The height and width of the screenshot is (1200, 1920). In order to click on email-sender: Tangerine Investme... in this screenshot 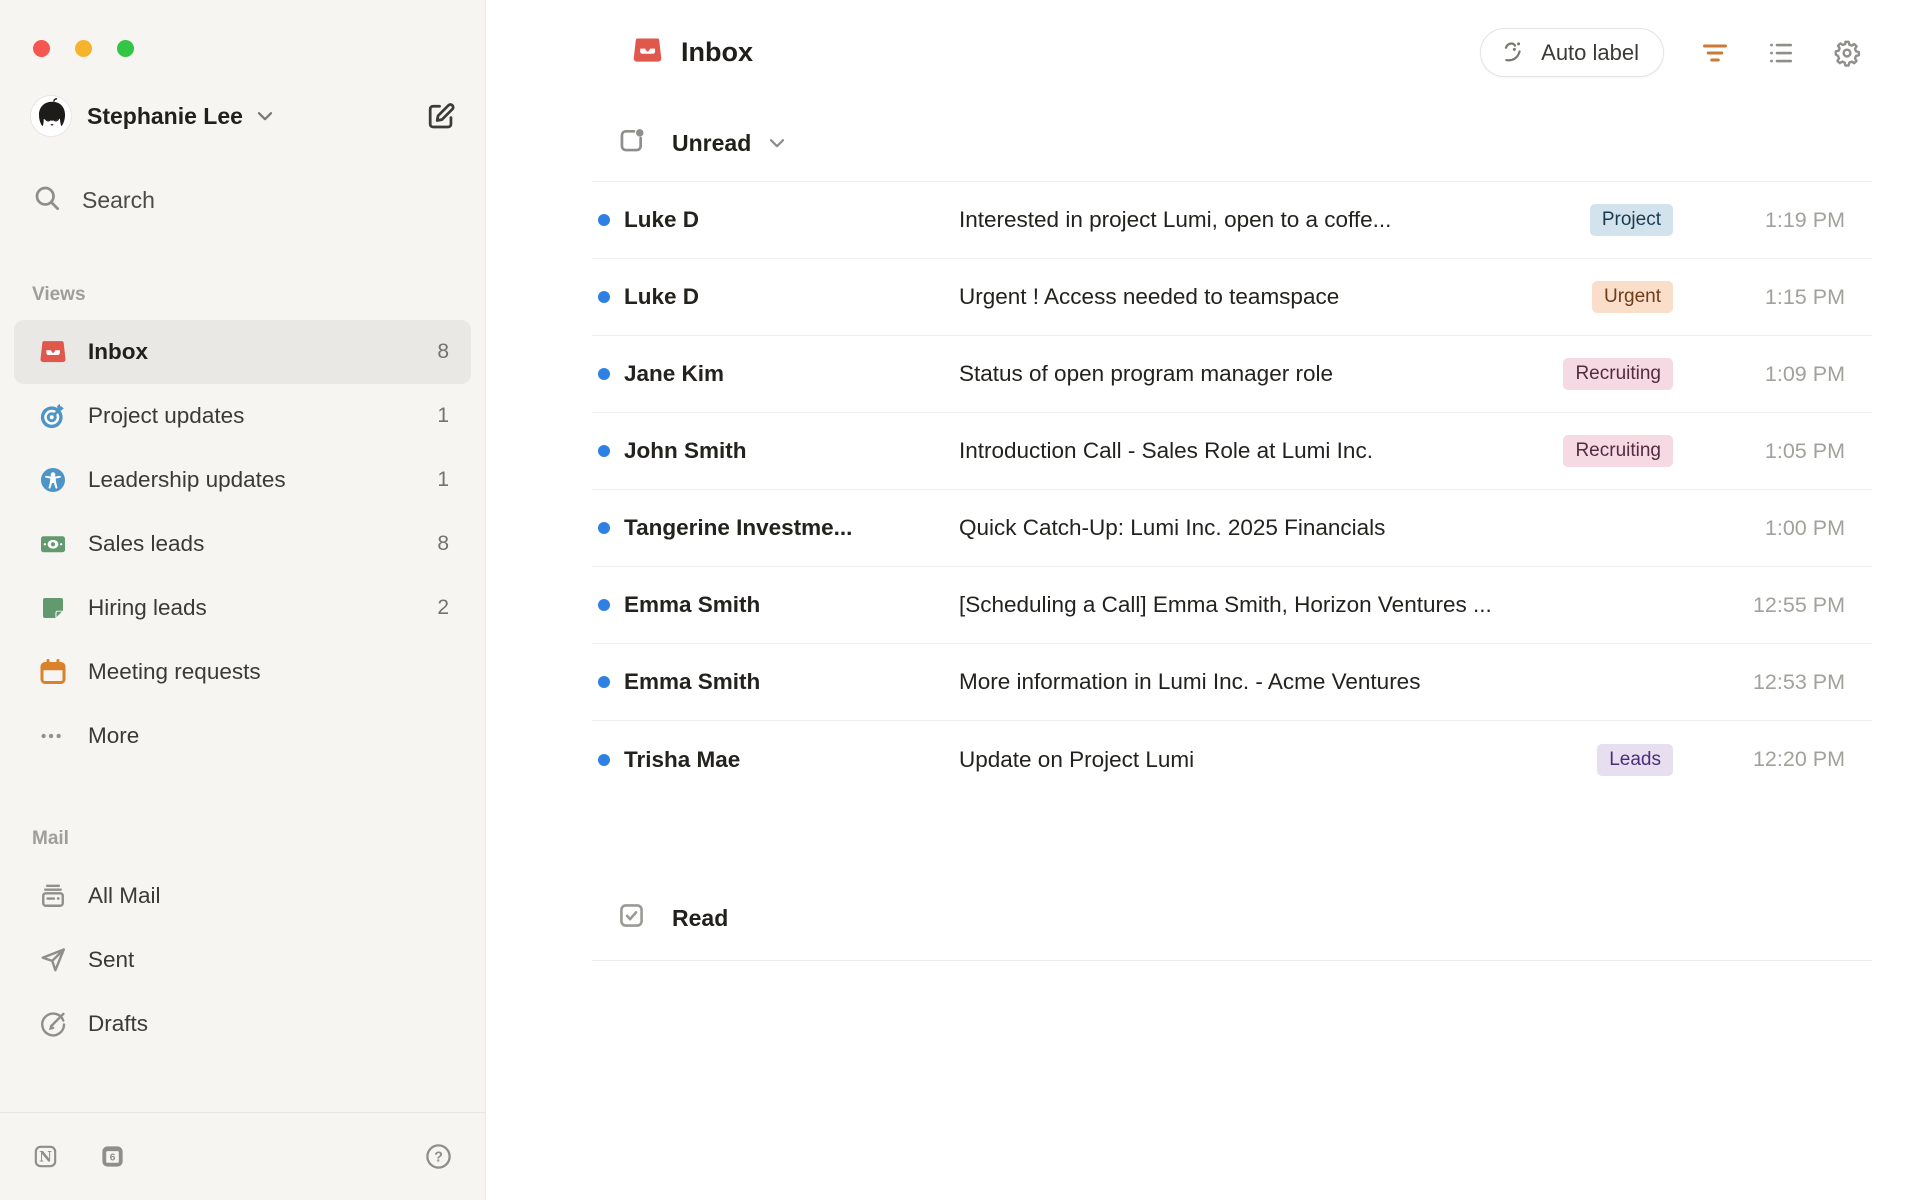, I will do `click(738, 527)`.